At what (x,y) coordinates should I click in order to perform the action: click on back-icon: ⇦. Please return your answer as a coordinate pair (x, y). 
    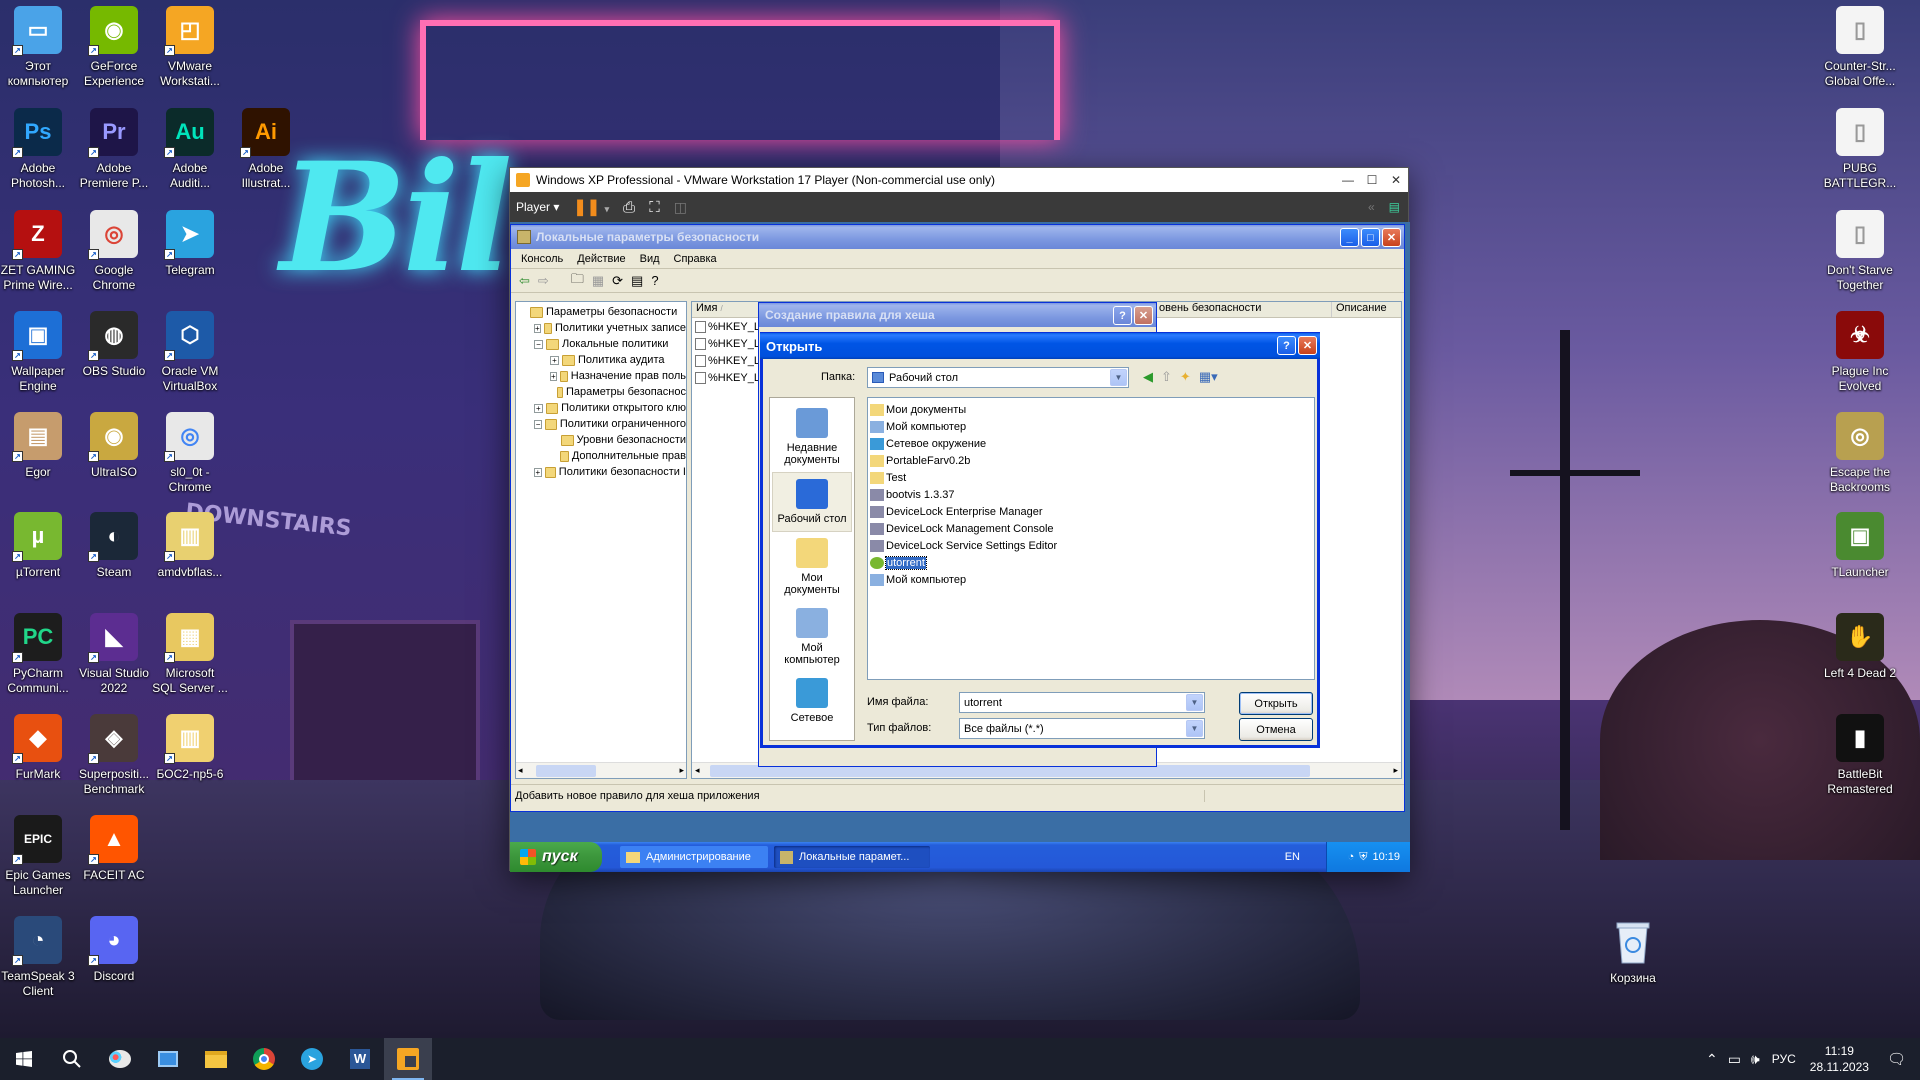
    Looking at the image, I should click on (524, 281).